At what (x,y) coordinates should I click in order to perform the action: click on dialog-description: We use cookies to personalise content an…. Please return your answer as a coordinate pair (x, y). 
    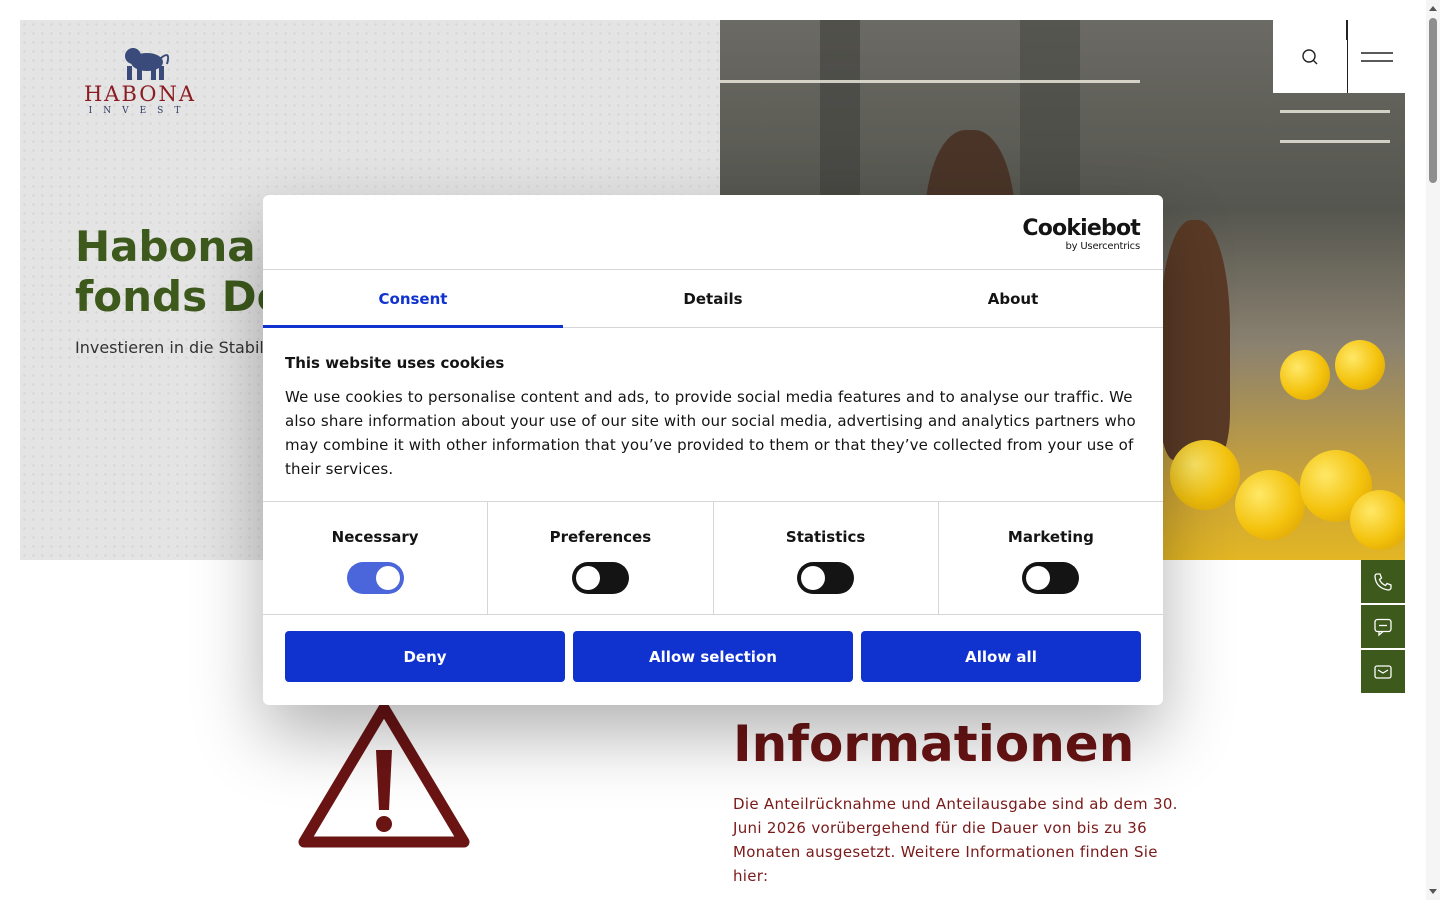
    Looking at the image, I should click on (710, 433).